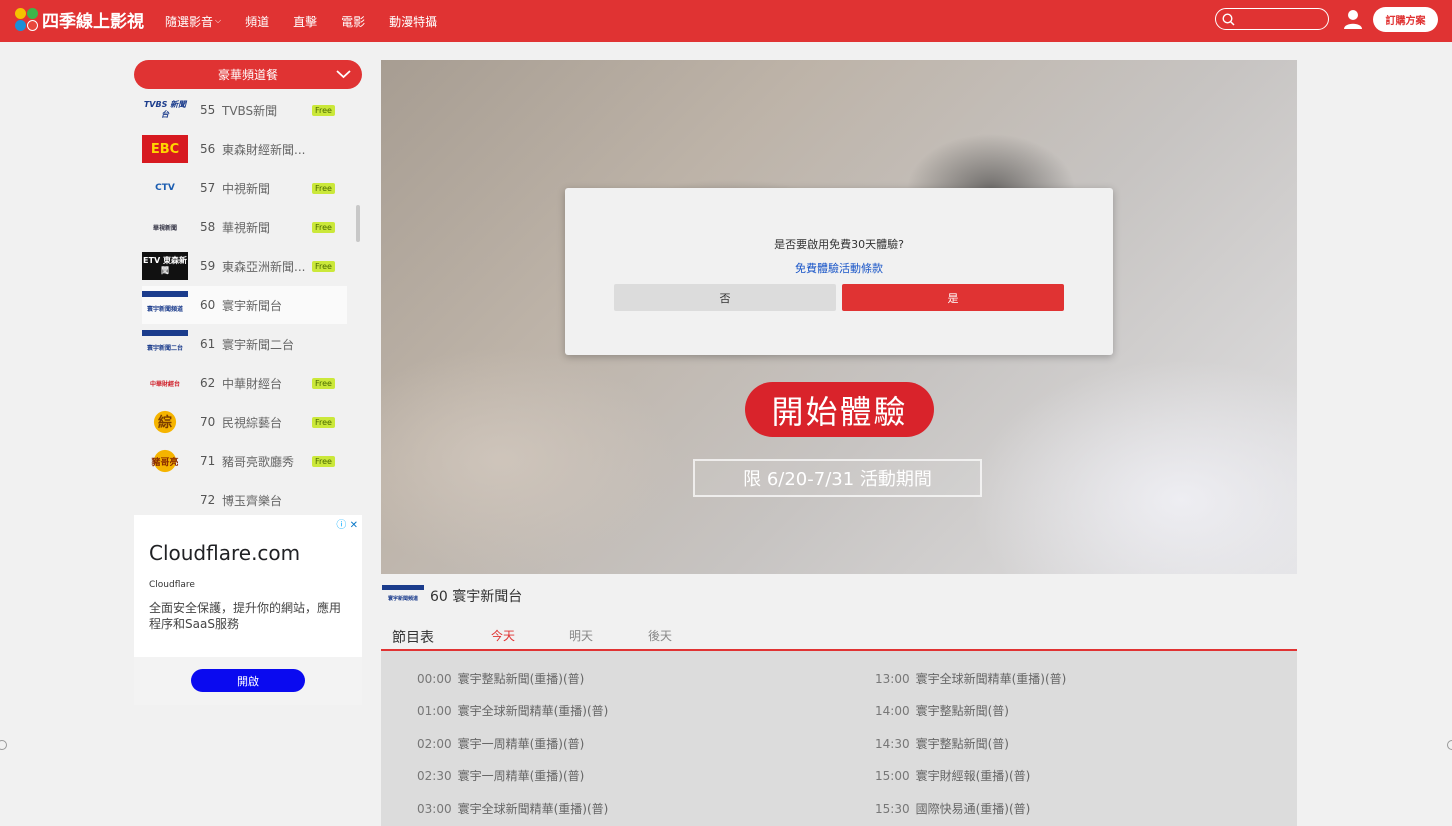  I want to click on channel-item: CTV 57 中視新聞 Free, so click(244, 188).